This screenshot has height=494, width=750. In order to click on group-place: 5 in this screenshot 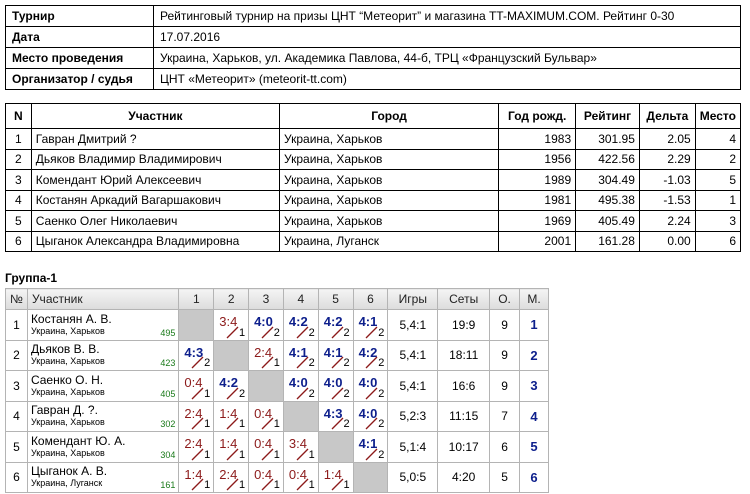, I will do `click(534, 447)`.